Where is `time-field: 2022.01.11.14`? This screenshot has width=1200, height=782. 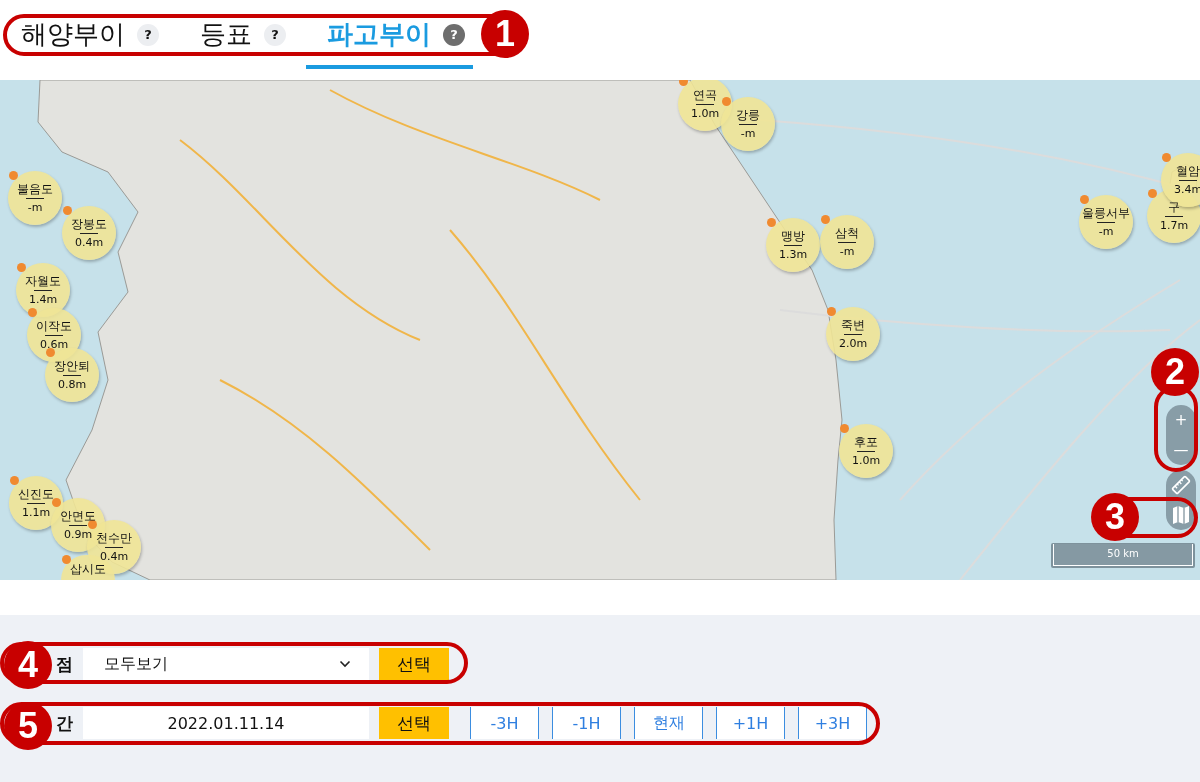 time-field: 2022.01.11.14 is located at coordinates (226, 723).